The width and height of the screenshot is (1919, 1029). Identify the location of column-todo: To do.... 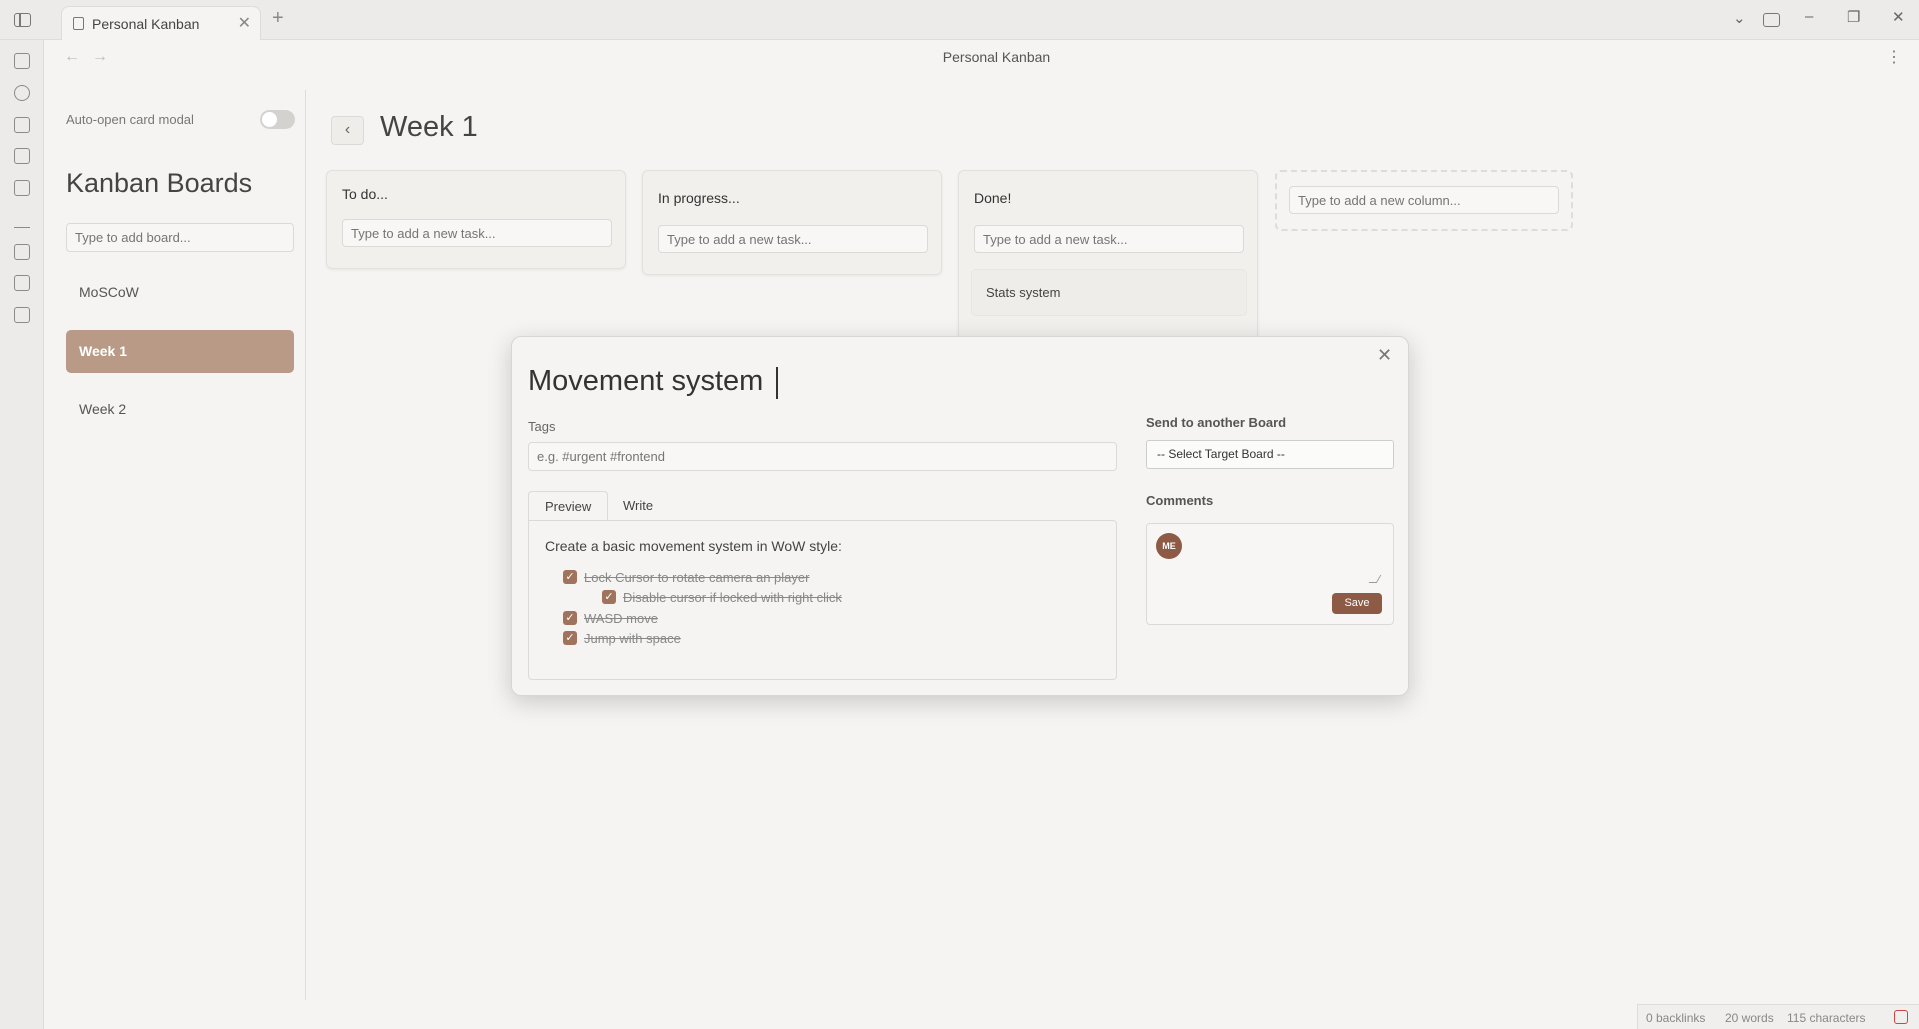
(476, 219).